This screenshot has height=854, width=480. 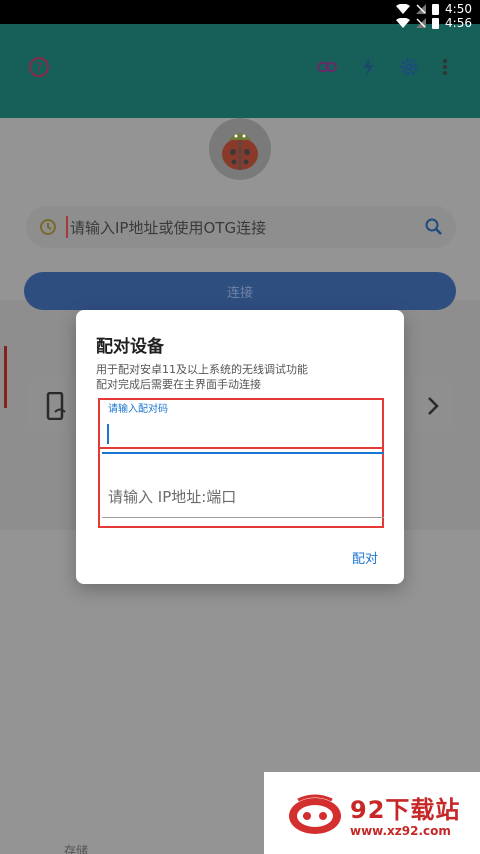 I want to click on watermark-title: 92下载站, so click(x=405, y=810).